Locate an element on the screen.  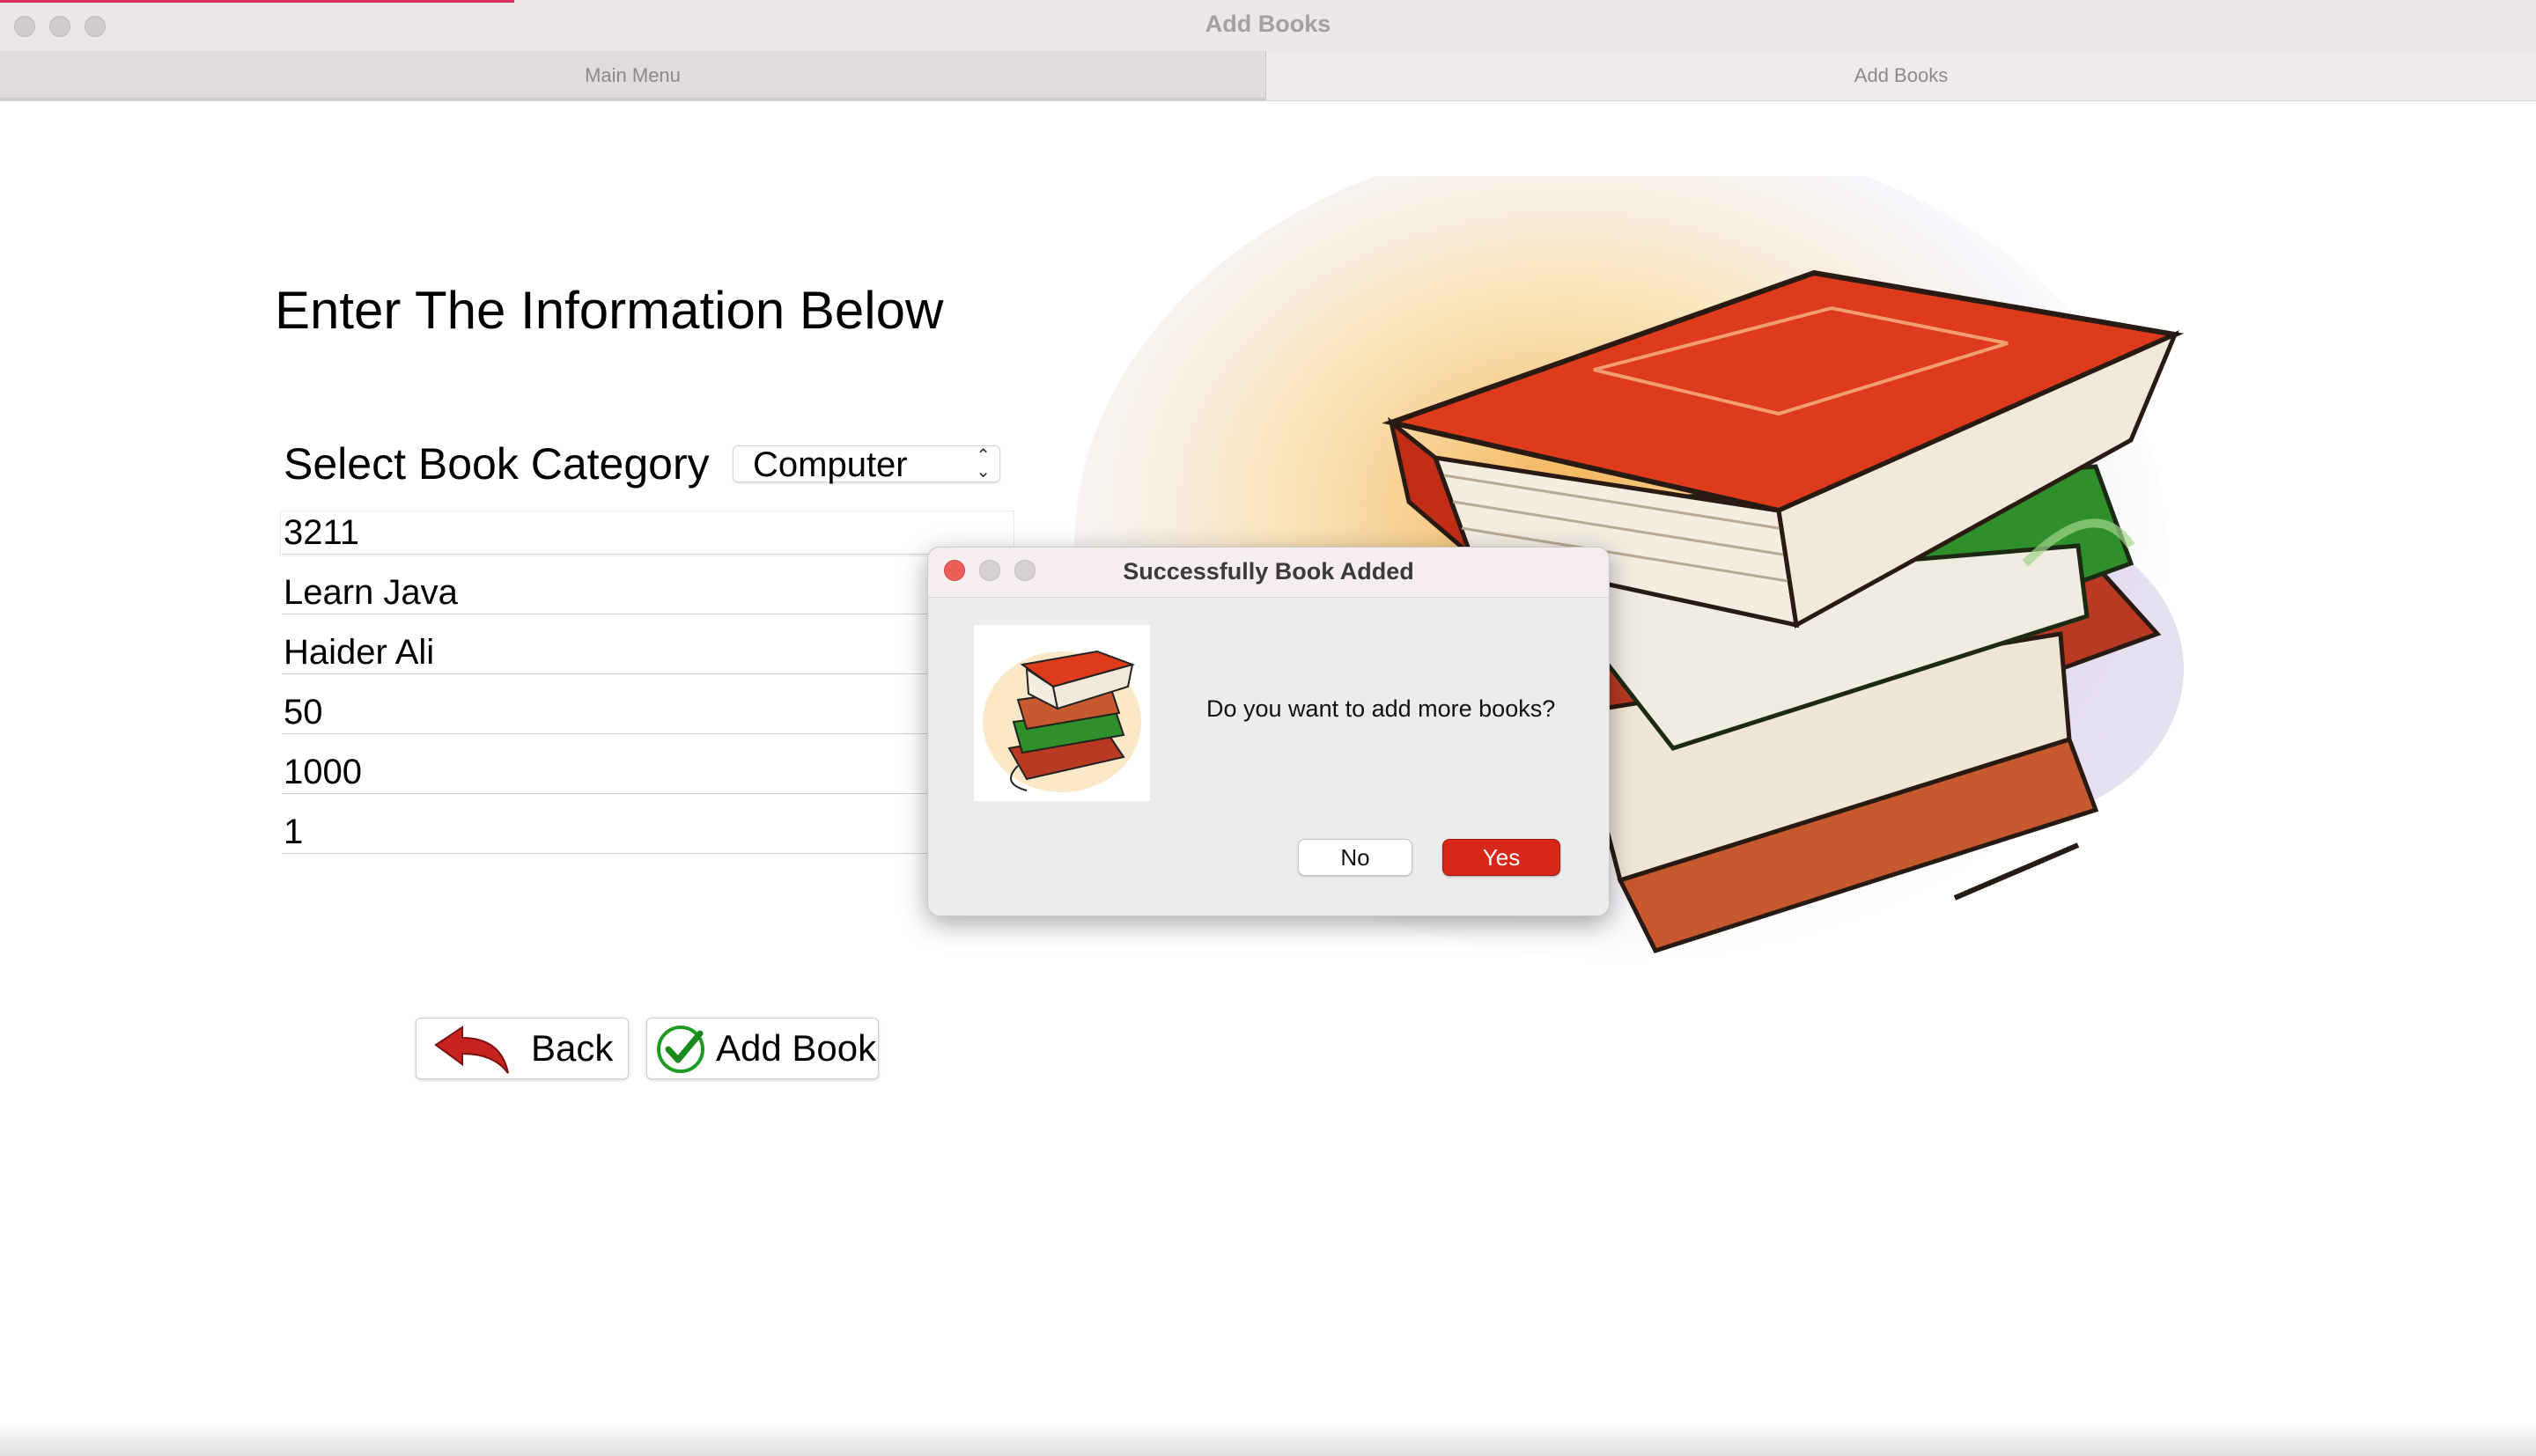
dialog-books-image is located at coordinates (1062, 713).